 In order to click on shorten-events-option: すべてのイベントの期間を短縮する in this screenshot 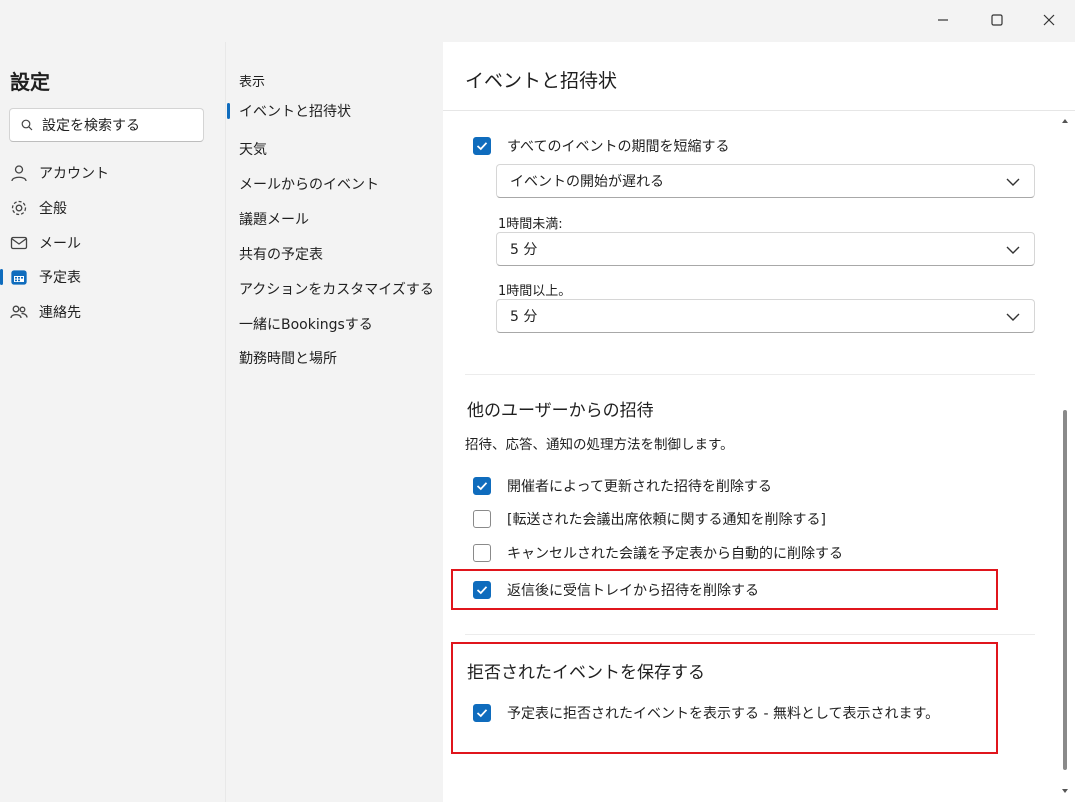, I will do `click(601, 146)`.